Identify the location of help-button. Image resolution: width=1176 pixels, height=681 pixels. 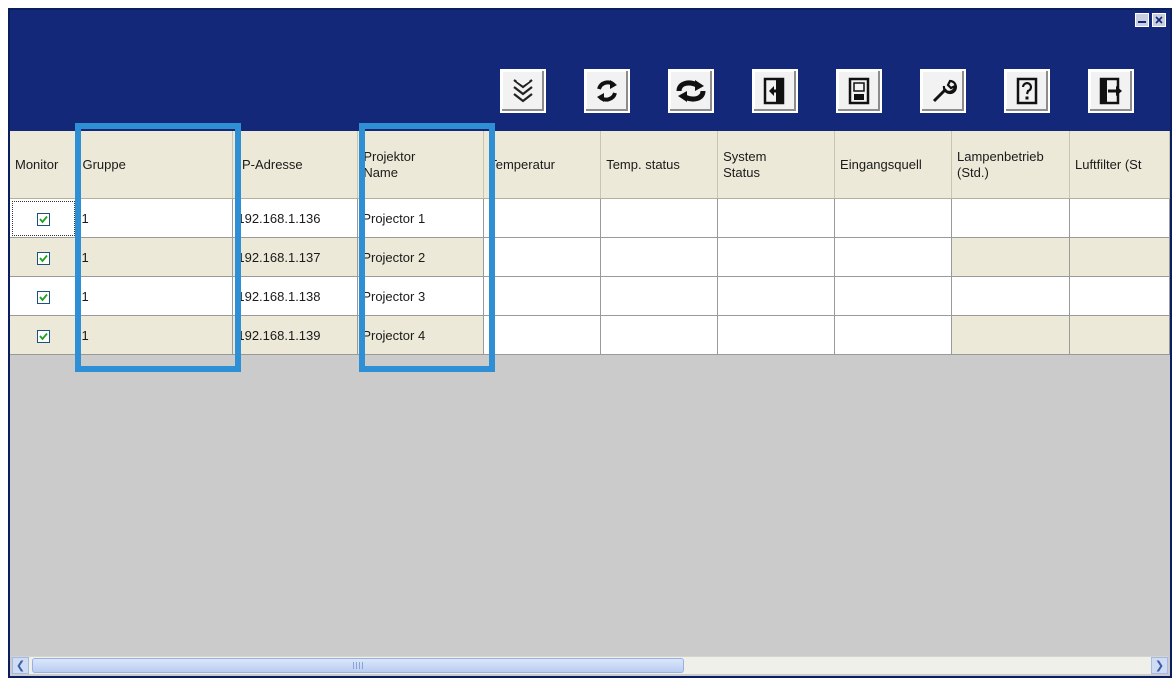
(1027, 91).